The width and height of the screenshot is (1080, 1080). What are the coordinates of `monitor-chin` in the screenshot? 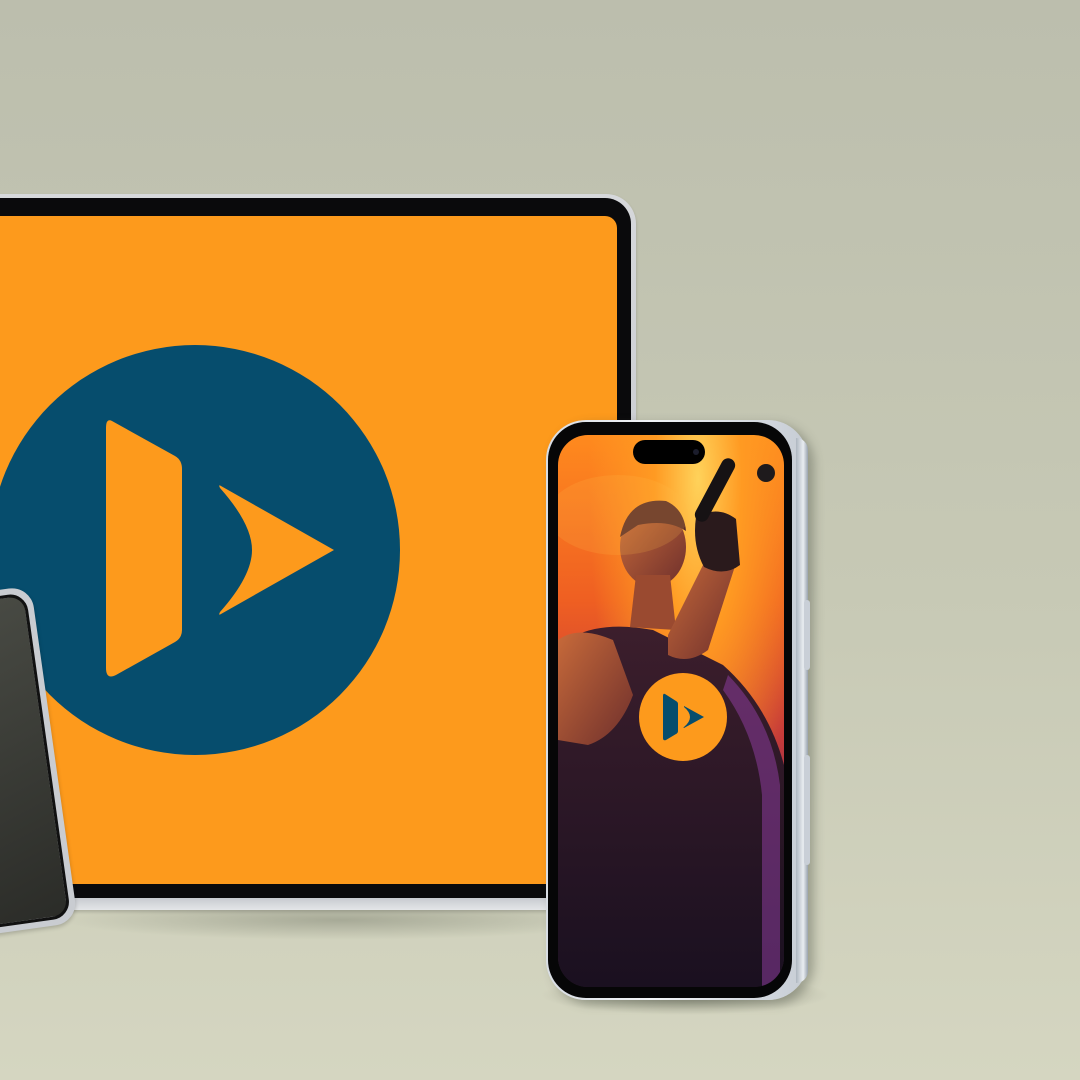 It's located at (318, 904).